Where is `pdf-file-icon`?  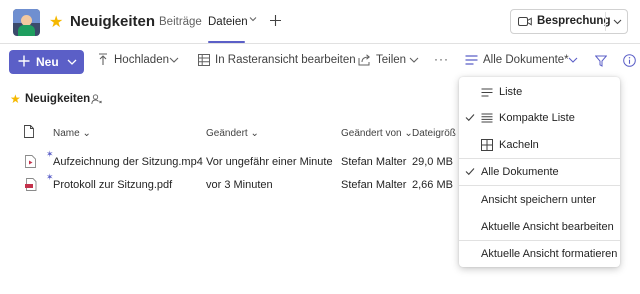 pdf-file-icon is located at coordinates (31, 184).